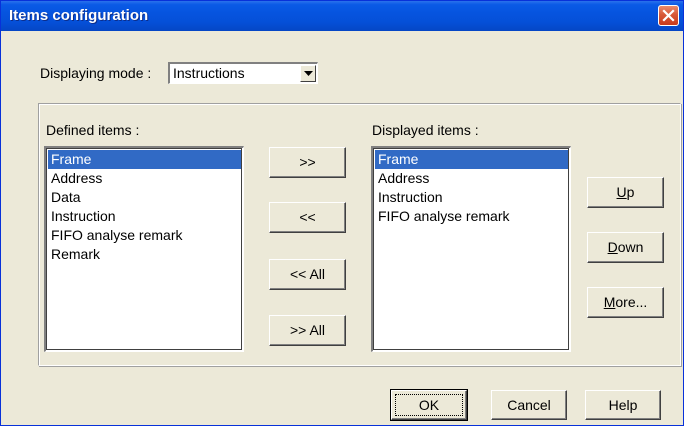 The width and height of the screenshot is (684, 426). What do you see at coordinates (609, 302) in the screenshot?
I see `more-mnemonic: M` at bounding box center [609, 302].